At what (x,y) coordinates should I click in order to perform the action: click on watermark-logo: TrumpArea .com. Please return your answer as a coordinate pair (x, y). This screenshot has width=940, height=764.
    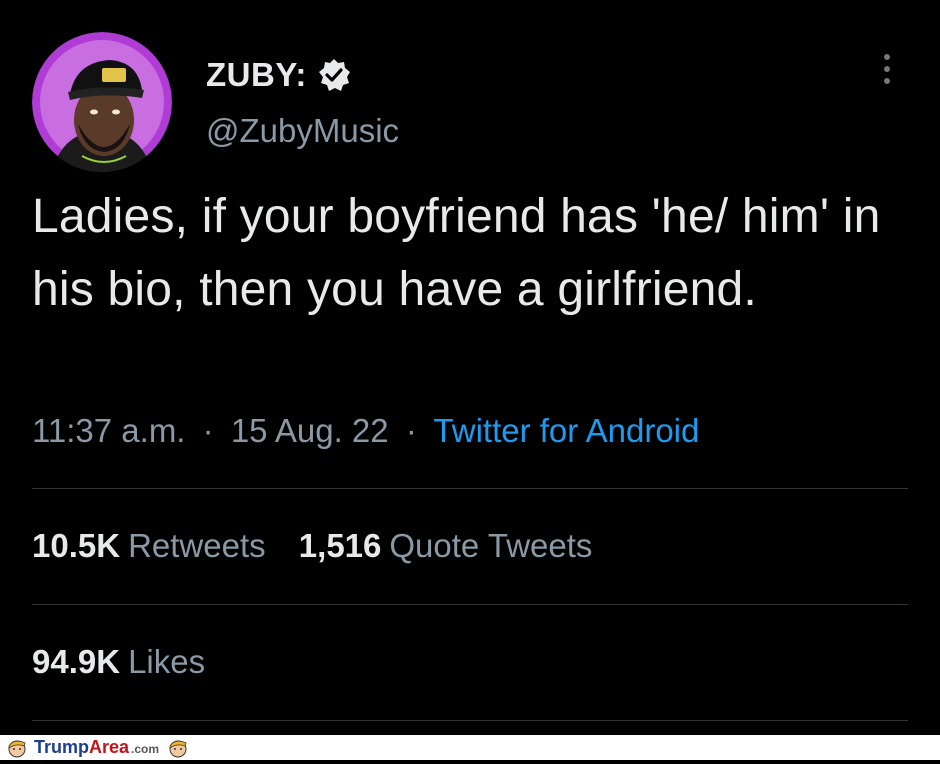
    Looking at the image, I should click on (96, 747).